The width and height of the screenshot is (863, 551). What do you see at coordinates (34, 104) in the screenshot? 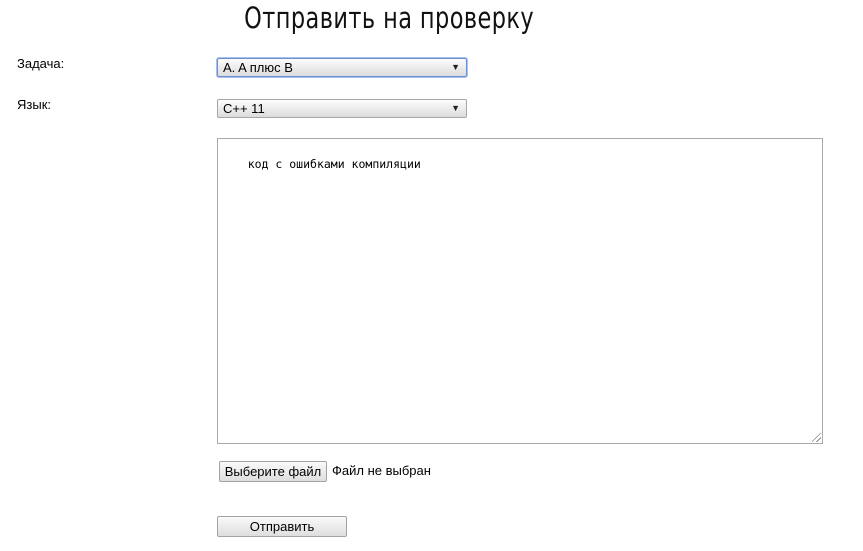
I see `language-label: Язык:` at bounding box center [34, 104].